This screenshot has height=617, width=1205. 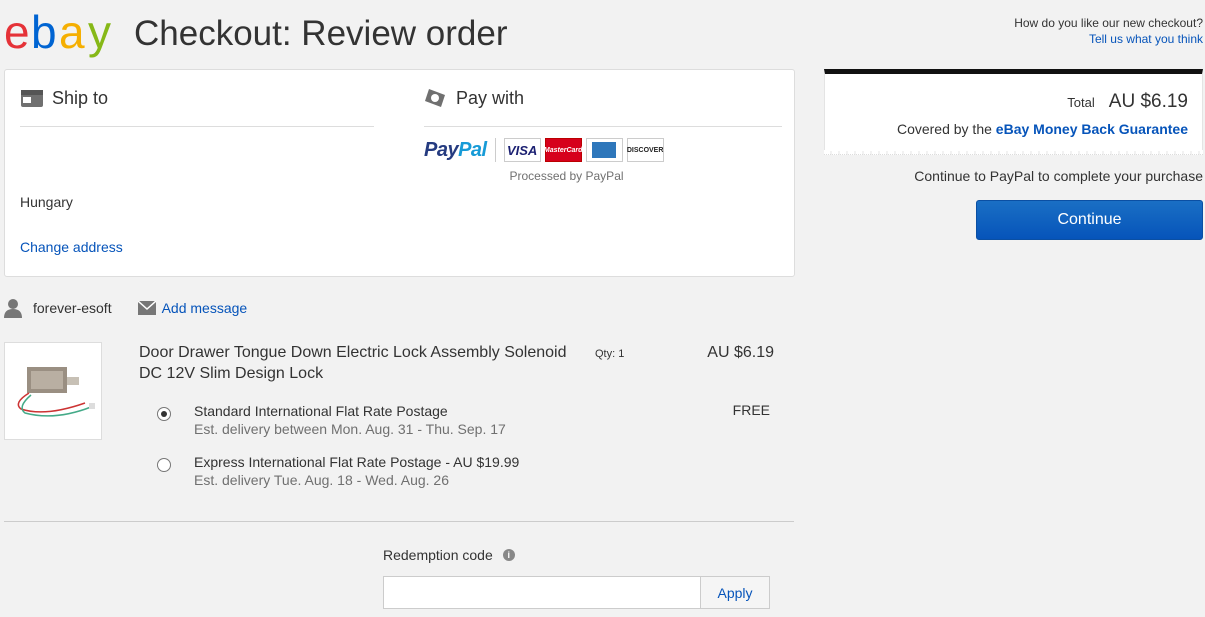 I want to click on shipping-option-name: Standard International Flat Rate Postage, so click(x=321, y=411).